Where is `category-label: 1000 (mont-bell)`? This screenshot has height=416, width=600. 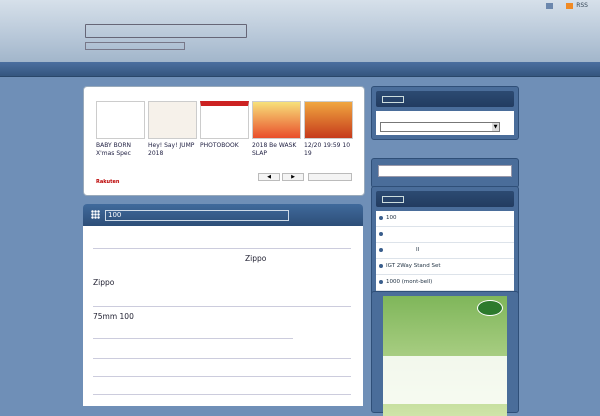 category-label: 1000 (mont-bell) is located at coordinates (409, 282).